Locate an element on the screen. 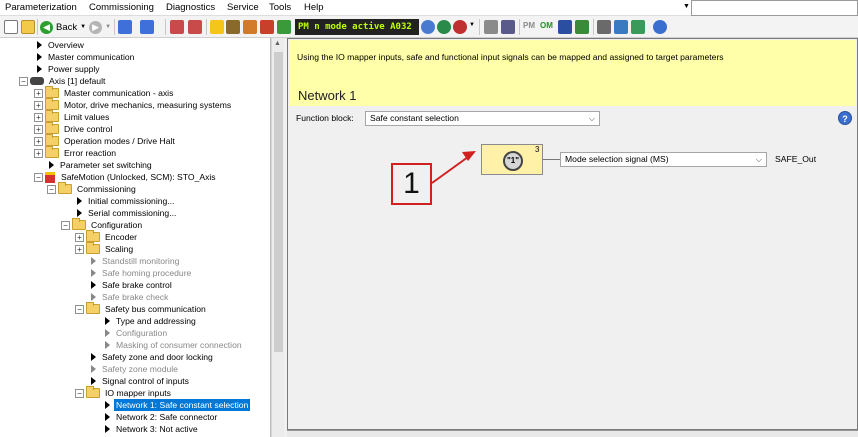 The height and width of the screenshot is (437, 858). tree-item-master-communication-axis: + Master communication - axis is located at coordinates (104, 92).